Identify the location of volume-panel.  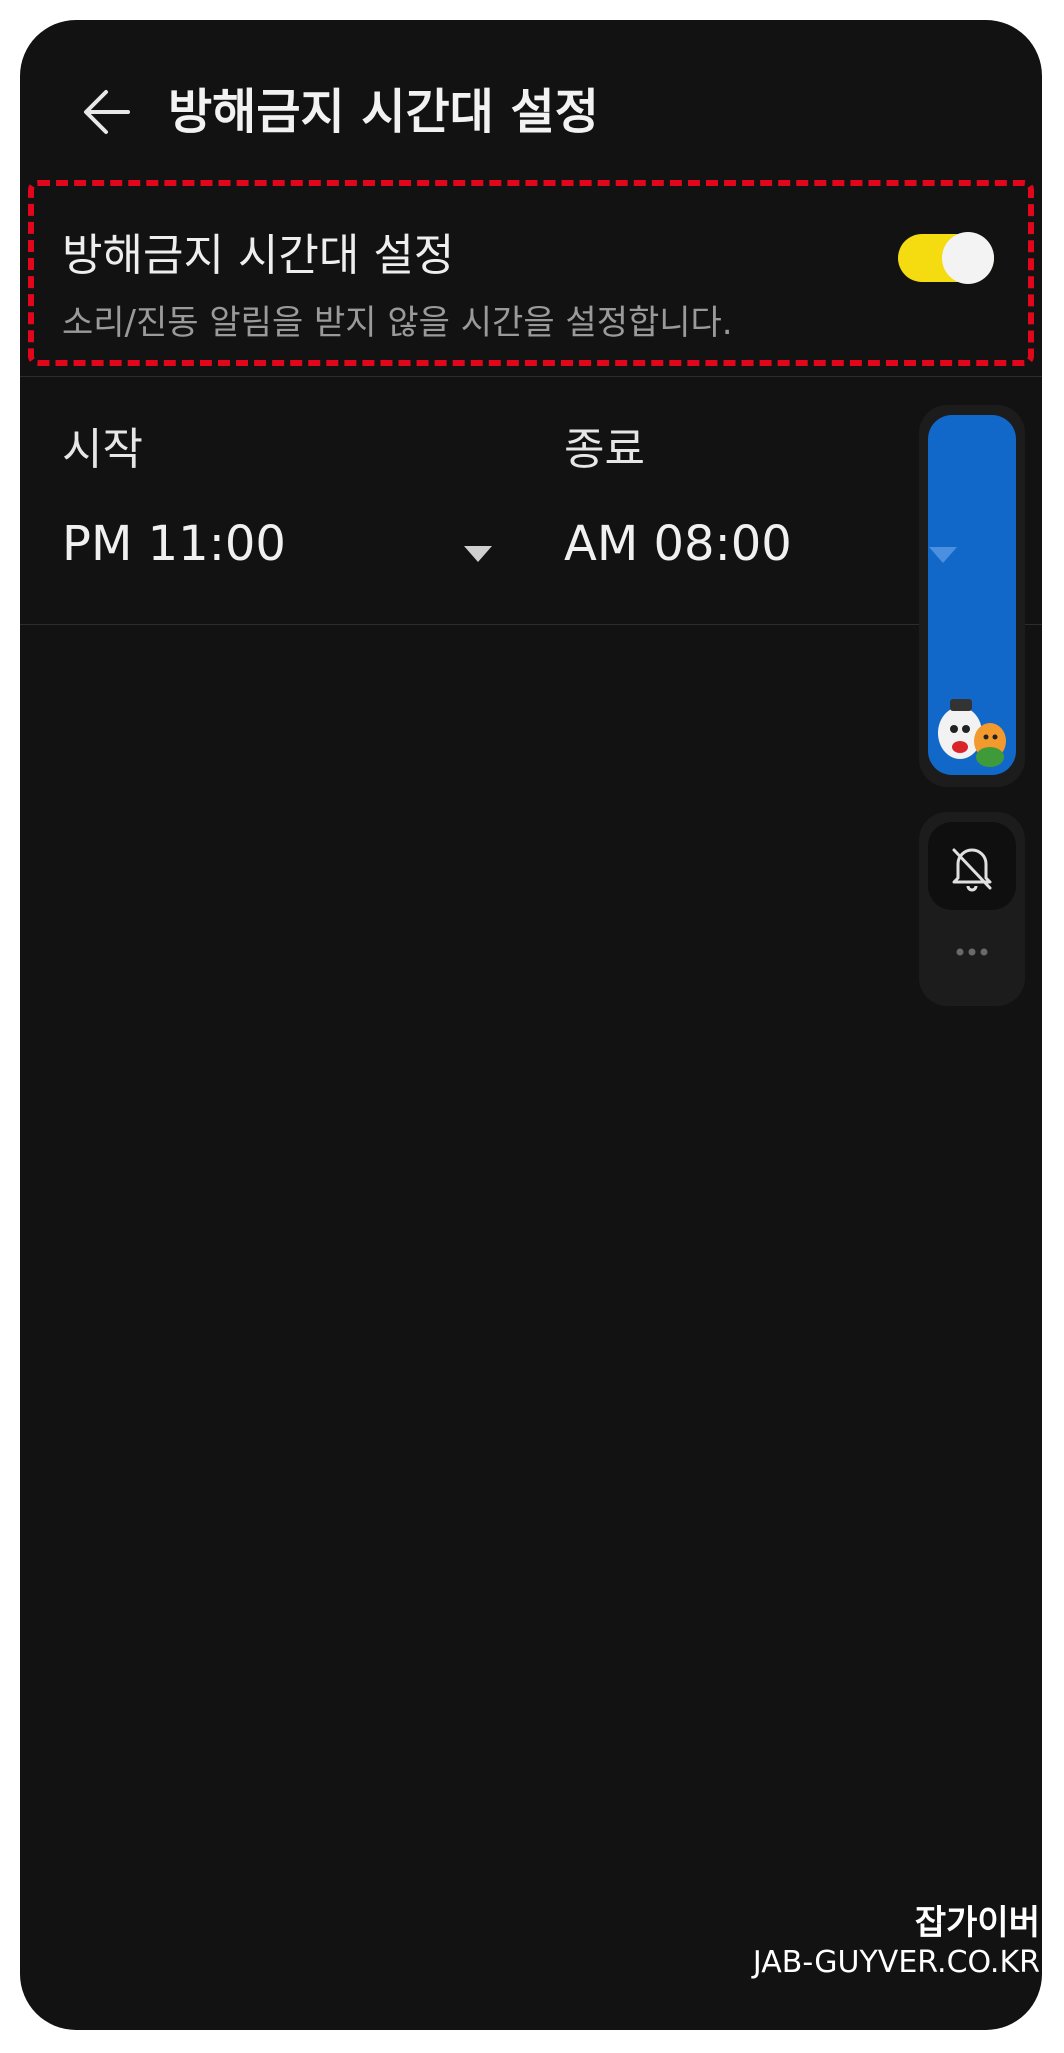
(972, 596).